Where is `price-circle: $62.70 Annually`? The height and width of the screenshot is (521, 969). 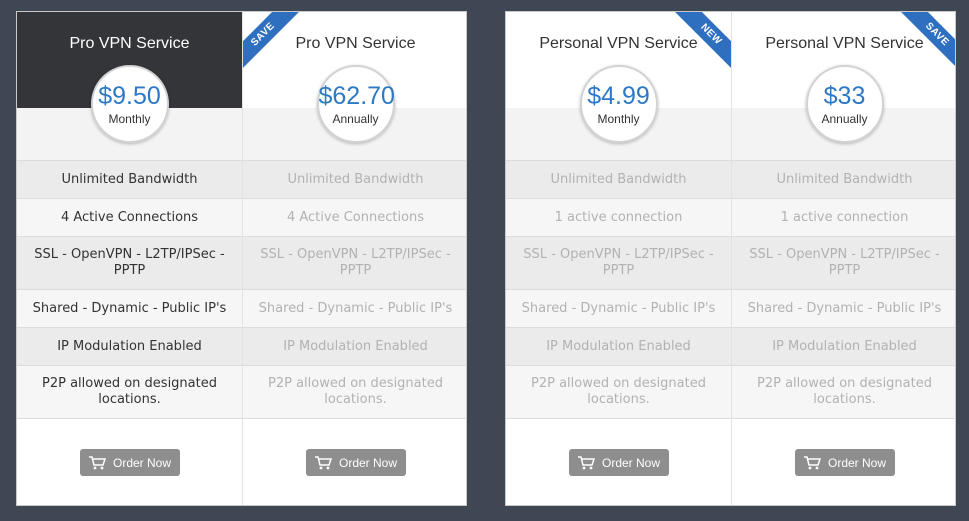
price-circle: $62.70 Annually is located at coordinates (355, 104).